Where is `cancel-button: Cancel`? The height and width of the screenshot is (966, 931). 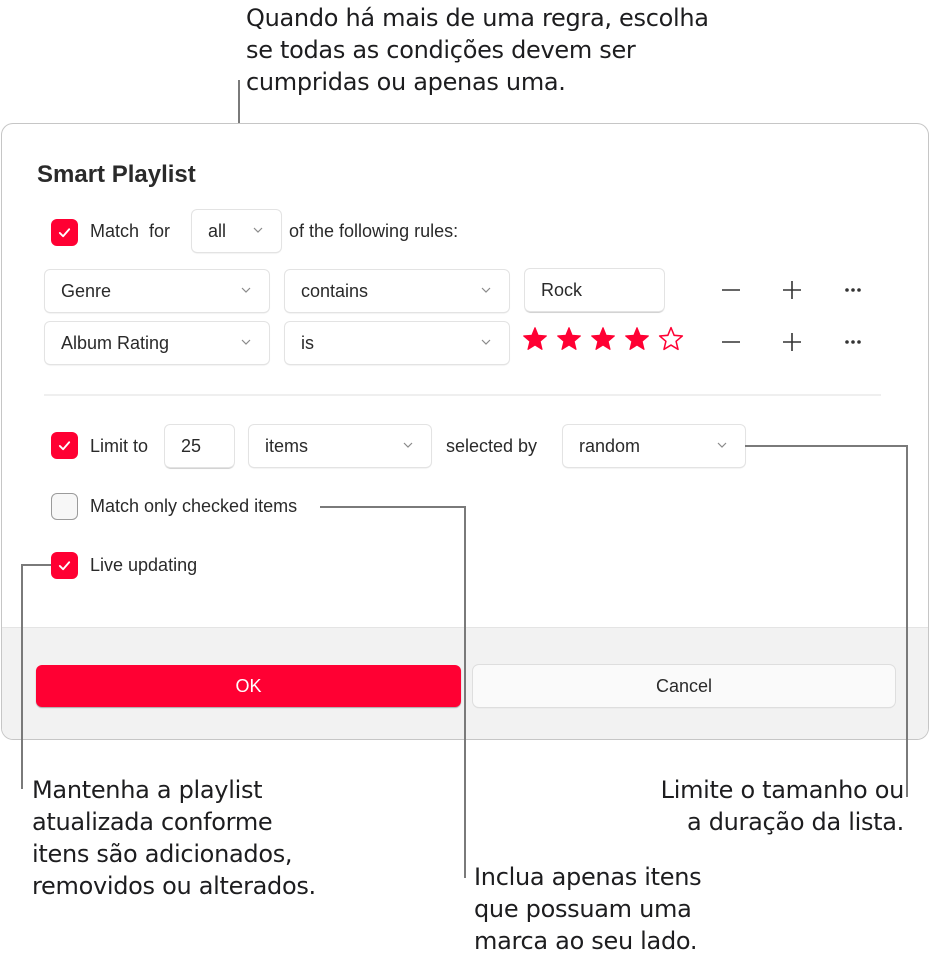 cancel-button: Cancel is located at coordinates (684, 686).